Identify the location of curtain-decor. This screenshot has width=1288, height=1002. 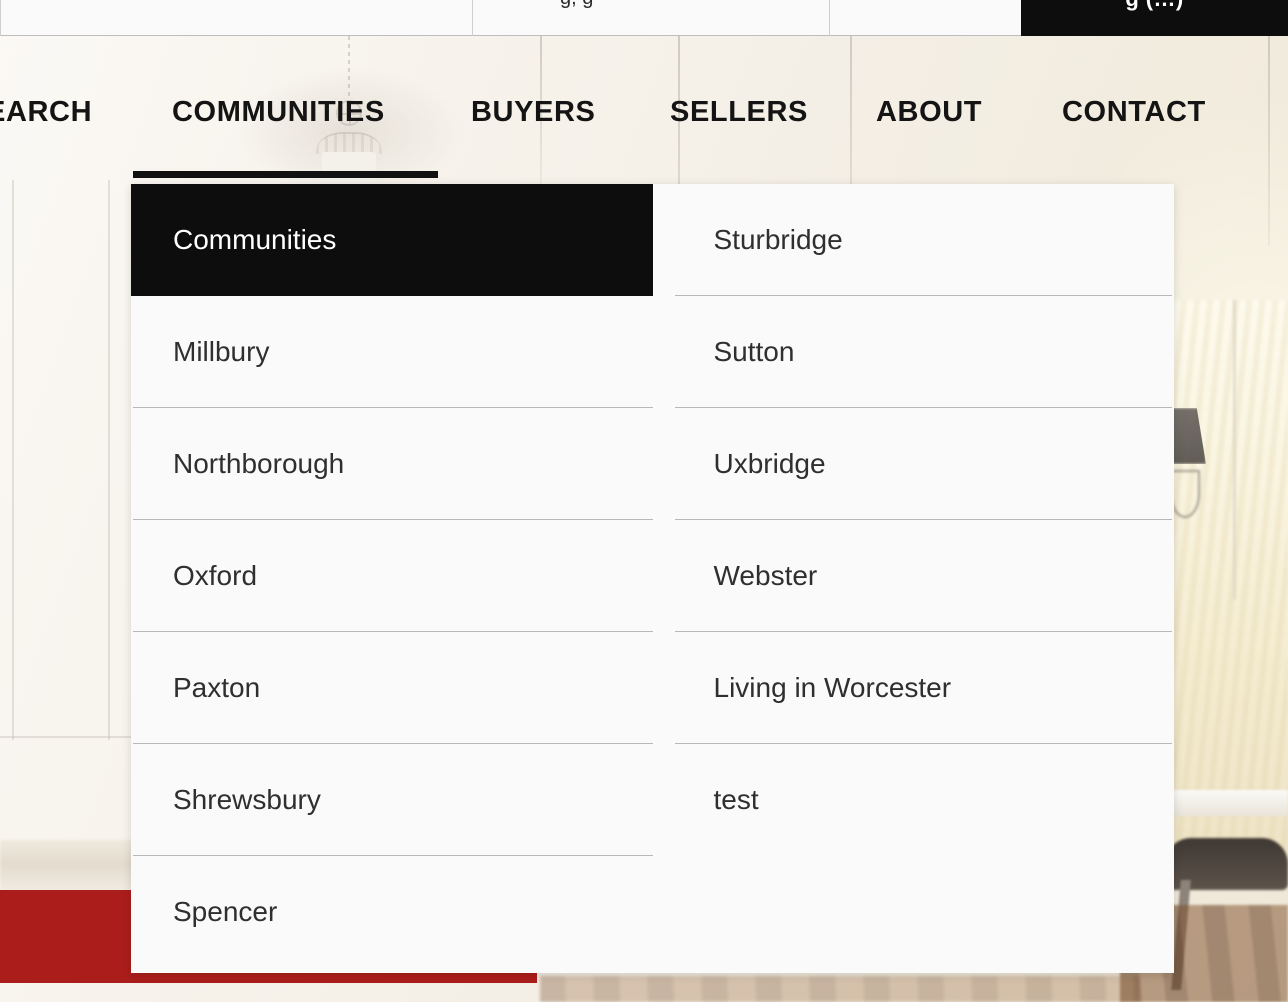
(1228, 580).